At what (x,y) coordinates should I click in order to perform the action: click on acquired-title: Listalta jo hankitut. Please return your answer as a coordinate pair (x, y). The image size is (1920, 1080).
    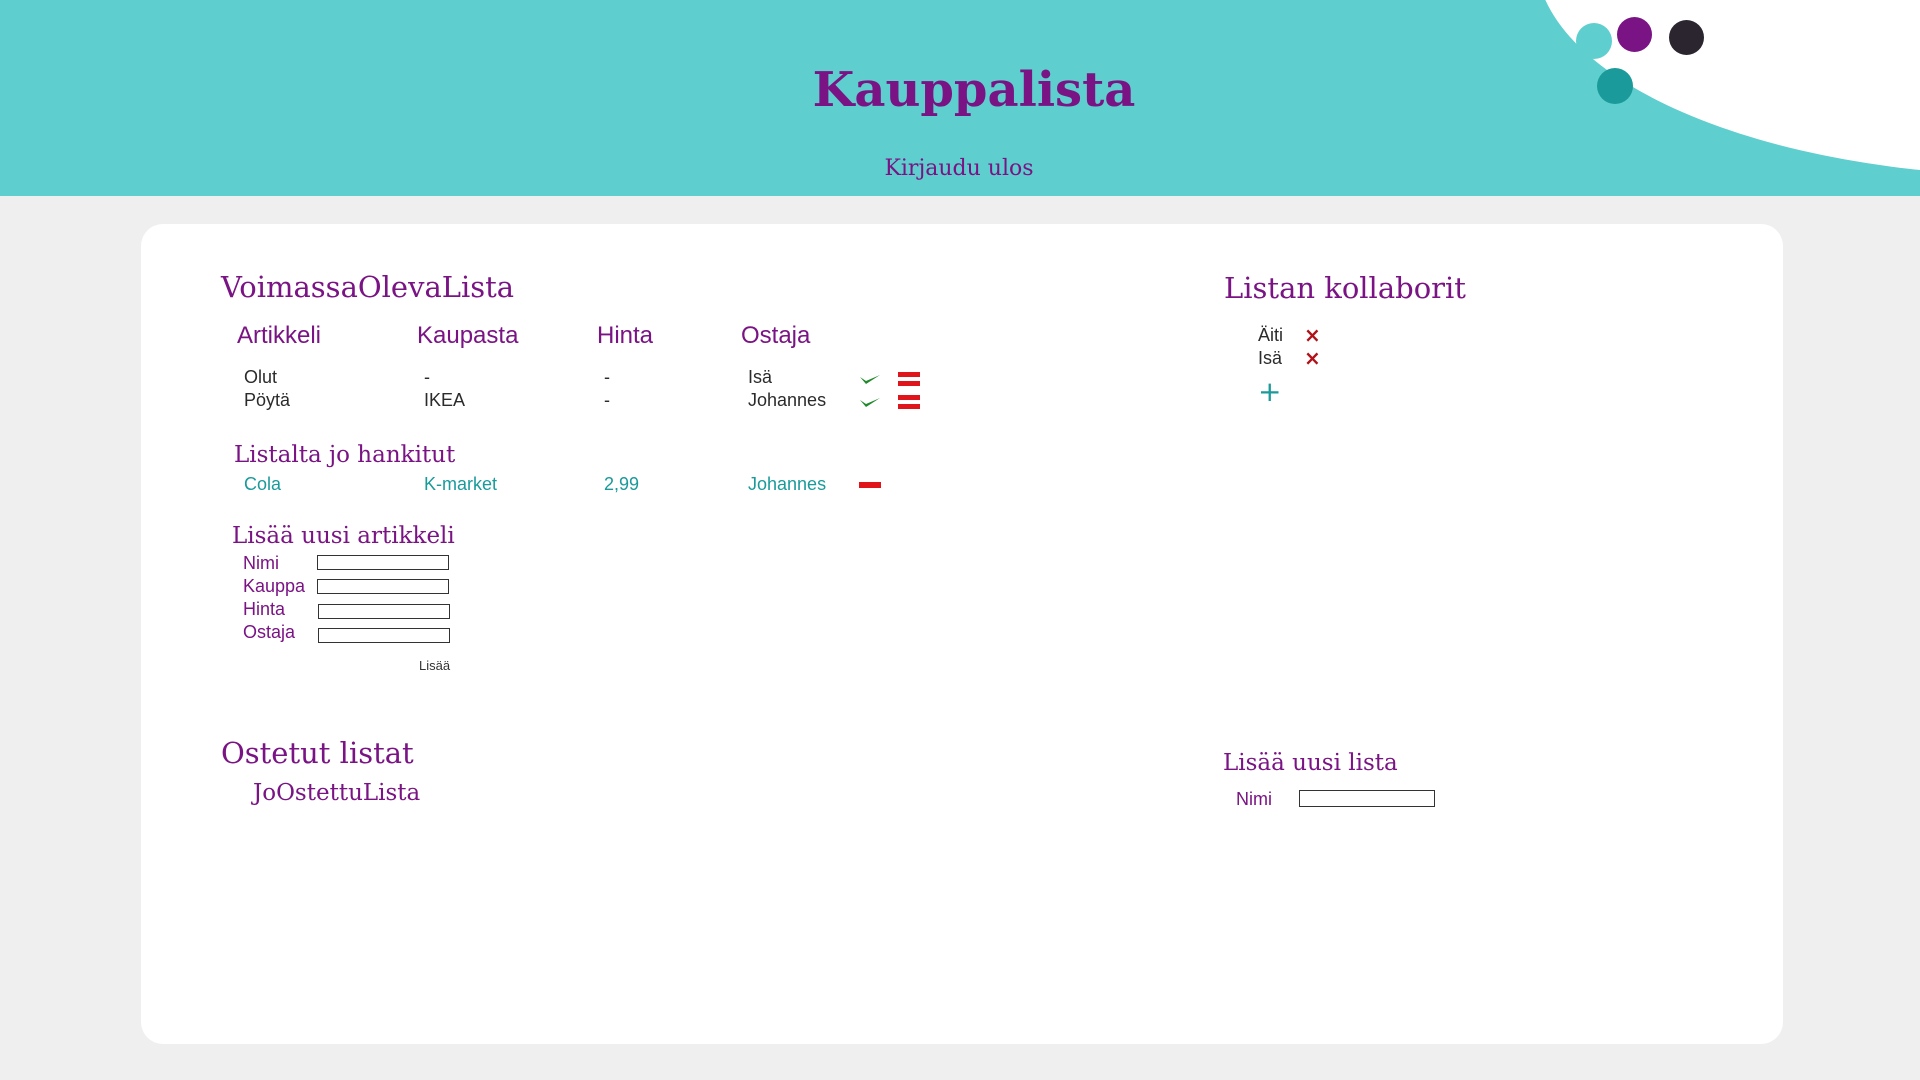
    Looking at the image, I should click on (345, 455).